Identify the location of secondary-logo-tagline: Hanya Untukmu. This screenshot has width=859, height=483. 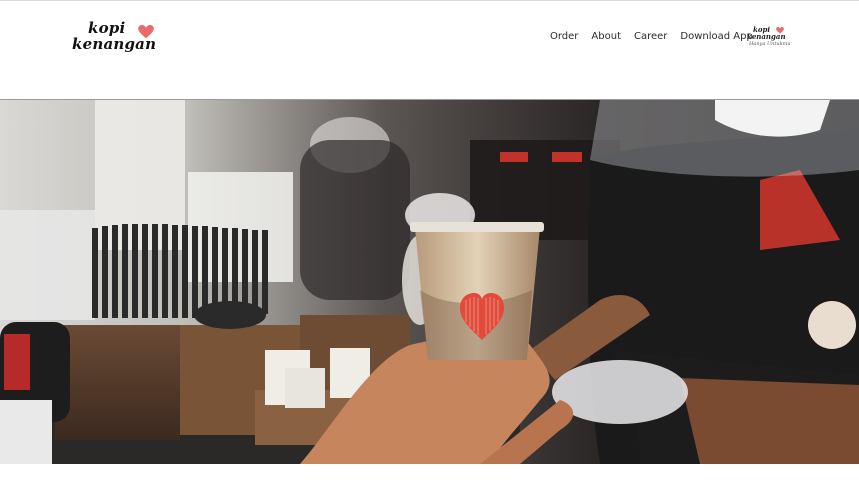
(770, 44).